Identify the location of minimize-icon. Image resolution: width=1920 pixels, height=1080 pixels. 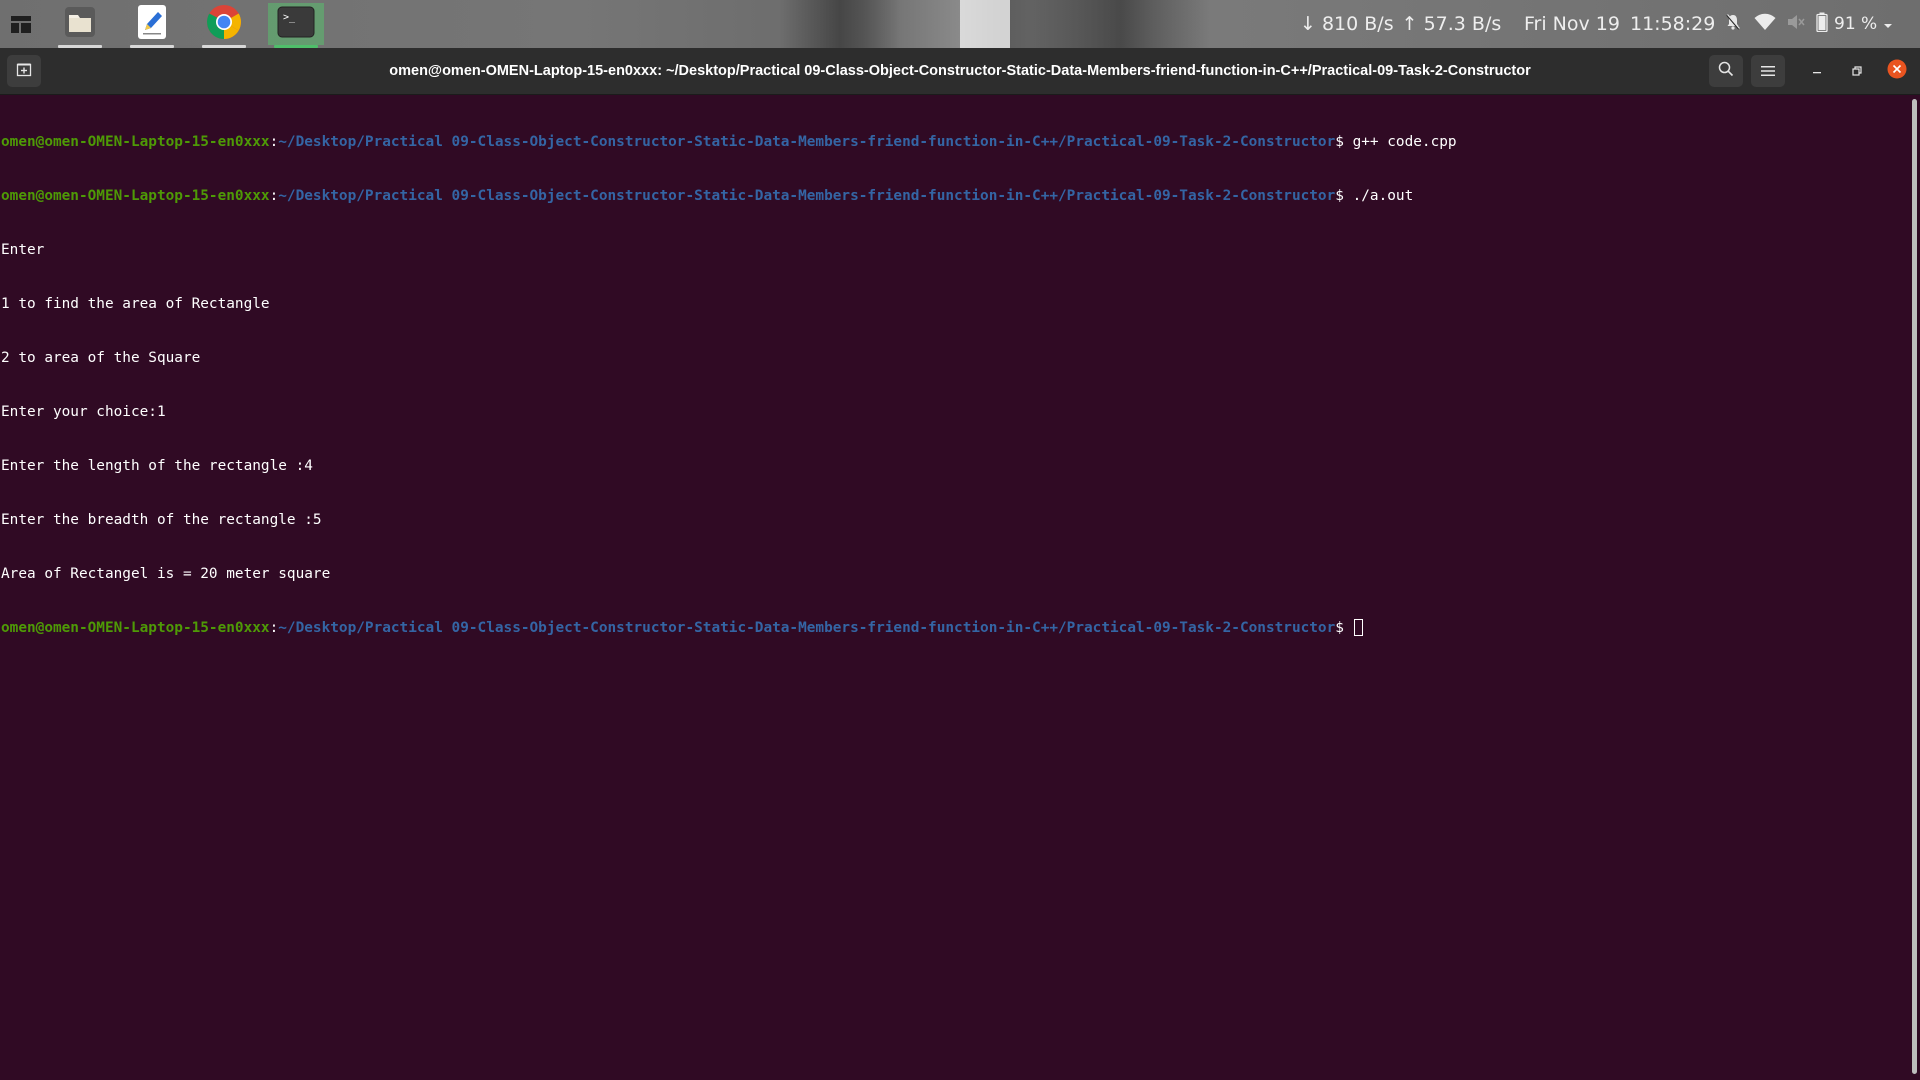
(1817, 71).